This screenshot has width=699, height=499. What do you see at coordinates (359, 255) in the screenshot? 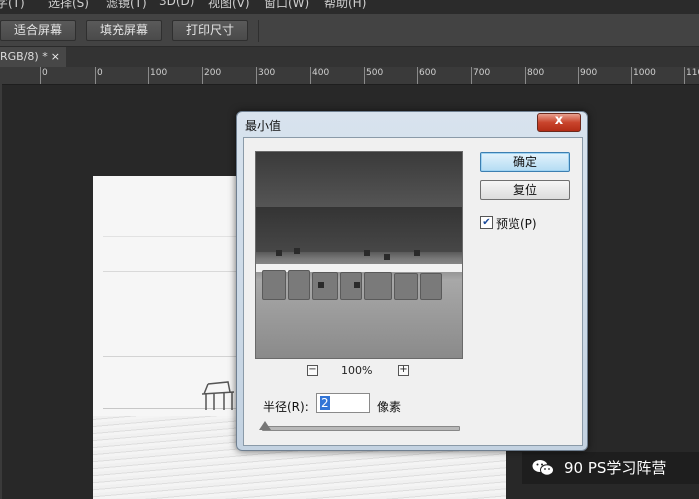
I see `filter-preview` at bounding box center [359, 255].